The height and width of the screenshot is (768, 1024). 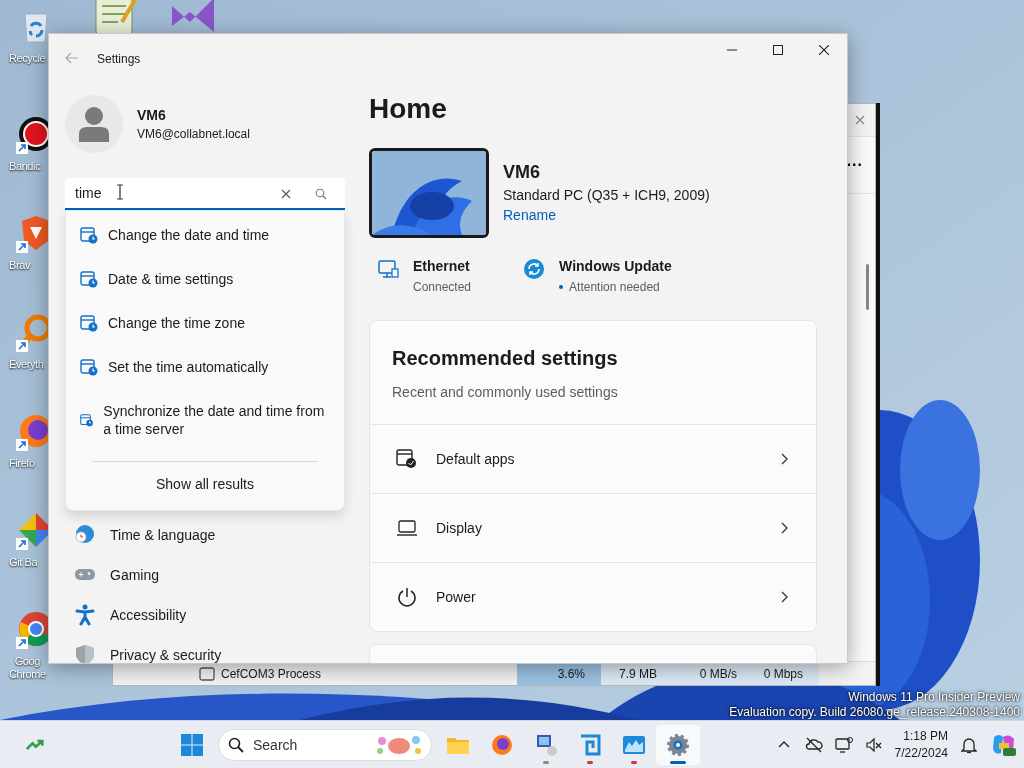 What do you see at coordinates (546, 744) in the screenshot?
I see `computer-icon` at bounding box center [546, 744].